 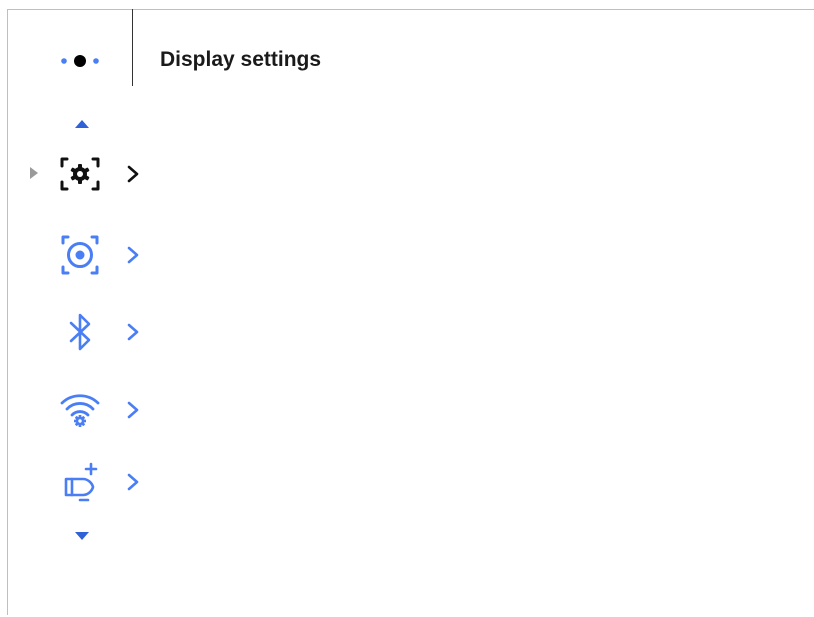 I want to click on focus-target-icon, so click(x=80, y=255).